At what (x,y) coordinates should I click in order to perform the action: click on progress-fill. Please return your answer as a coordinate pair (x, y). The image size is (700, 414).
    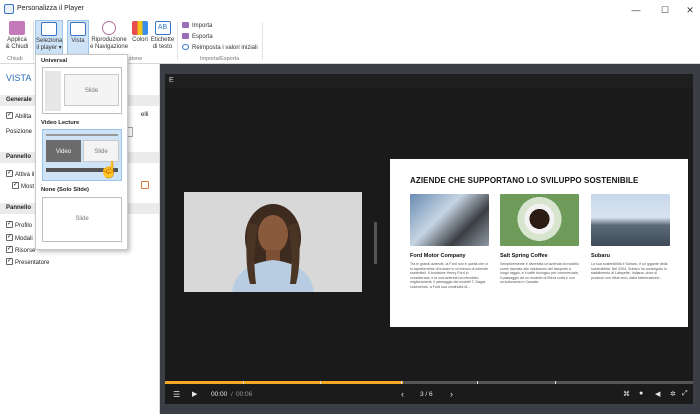
    Looking at the image, I should click on (284, 382).